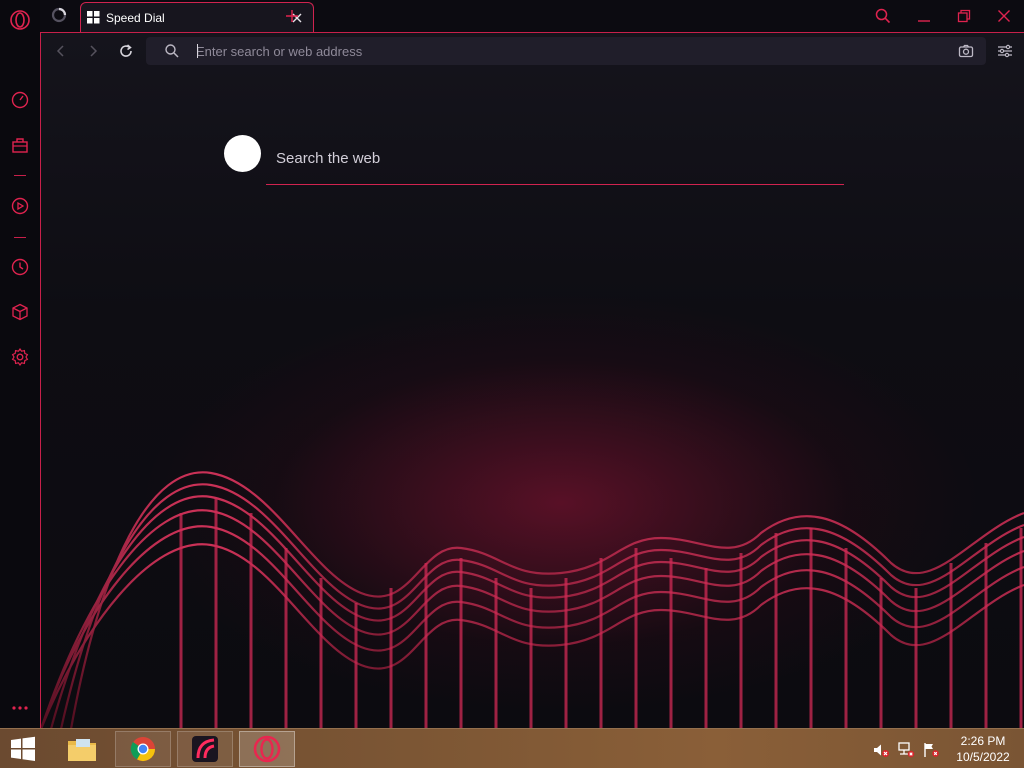 Image resolution: width=1024 pixels, height=768 pixels. Describe the element at coordinates (20, 267) in the screenshot. I see `history-icon` at that location.